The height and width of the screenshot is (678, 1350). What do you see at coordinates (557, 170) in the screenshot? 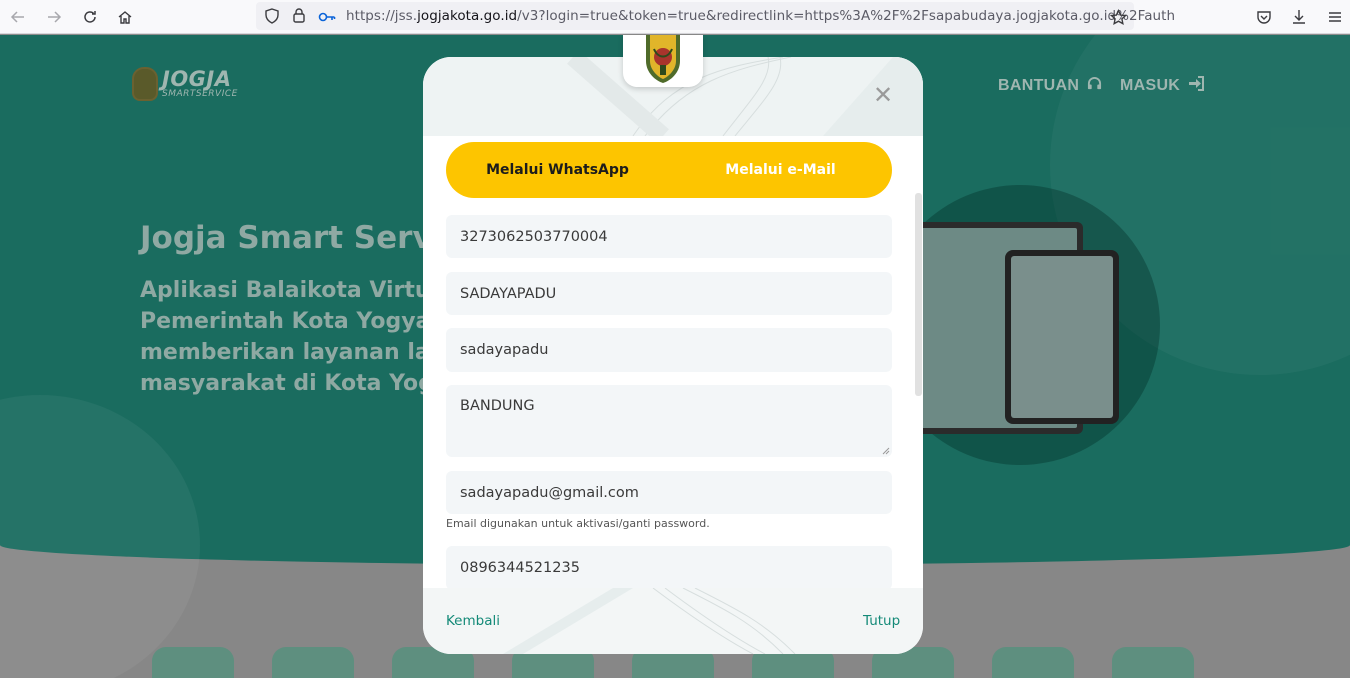
I see `tab-whatsapp: Melalui WhatsApp` at bounding box center [557, 170].